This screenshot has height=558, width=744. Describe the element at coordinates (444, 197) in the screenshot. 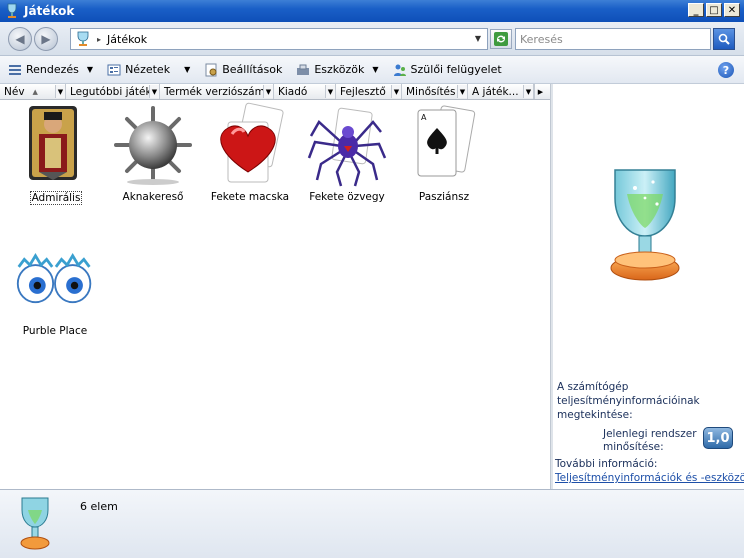

I see `game-label: Pasziánsz` at that location.